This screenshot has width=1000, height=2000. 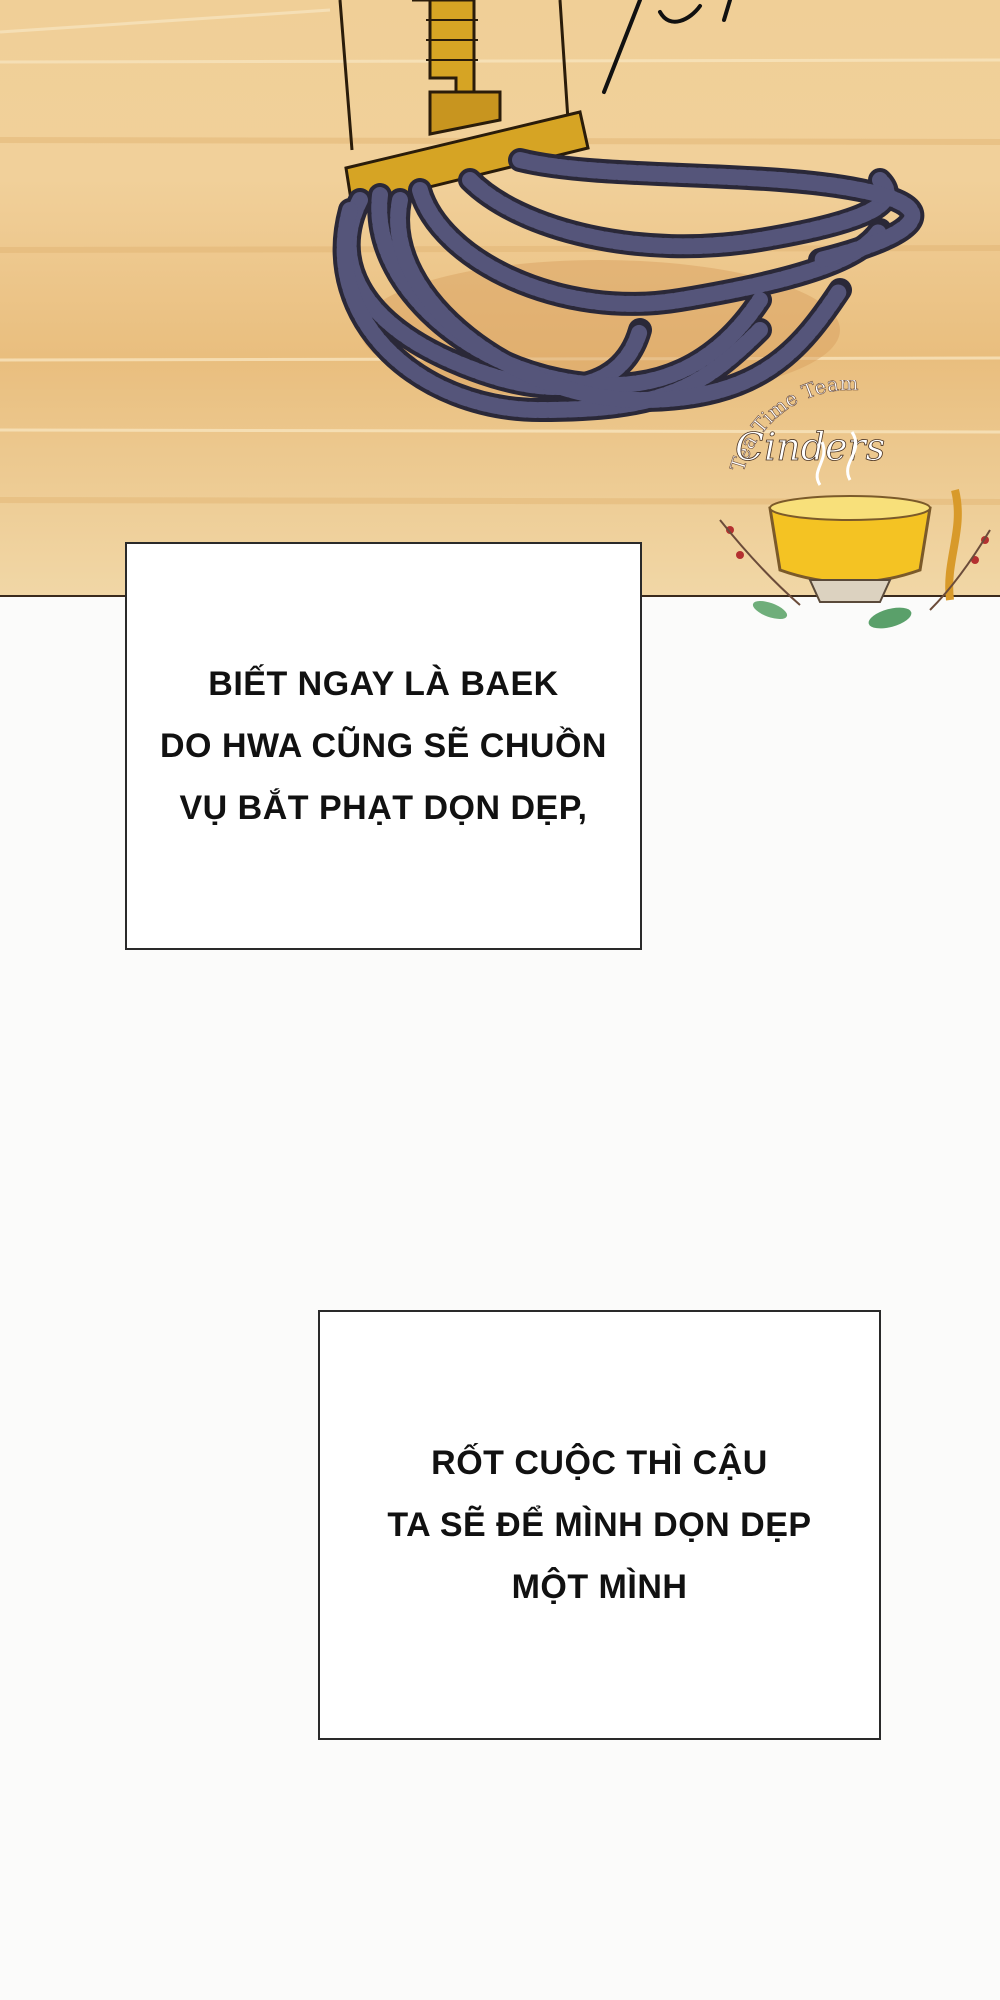 What do you see at coordinates (667, 47) in the screenshot?
I see `sound-effect-strokes` at bounding box center [667, 47].